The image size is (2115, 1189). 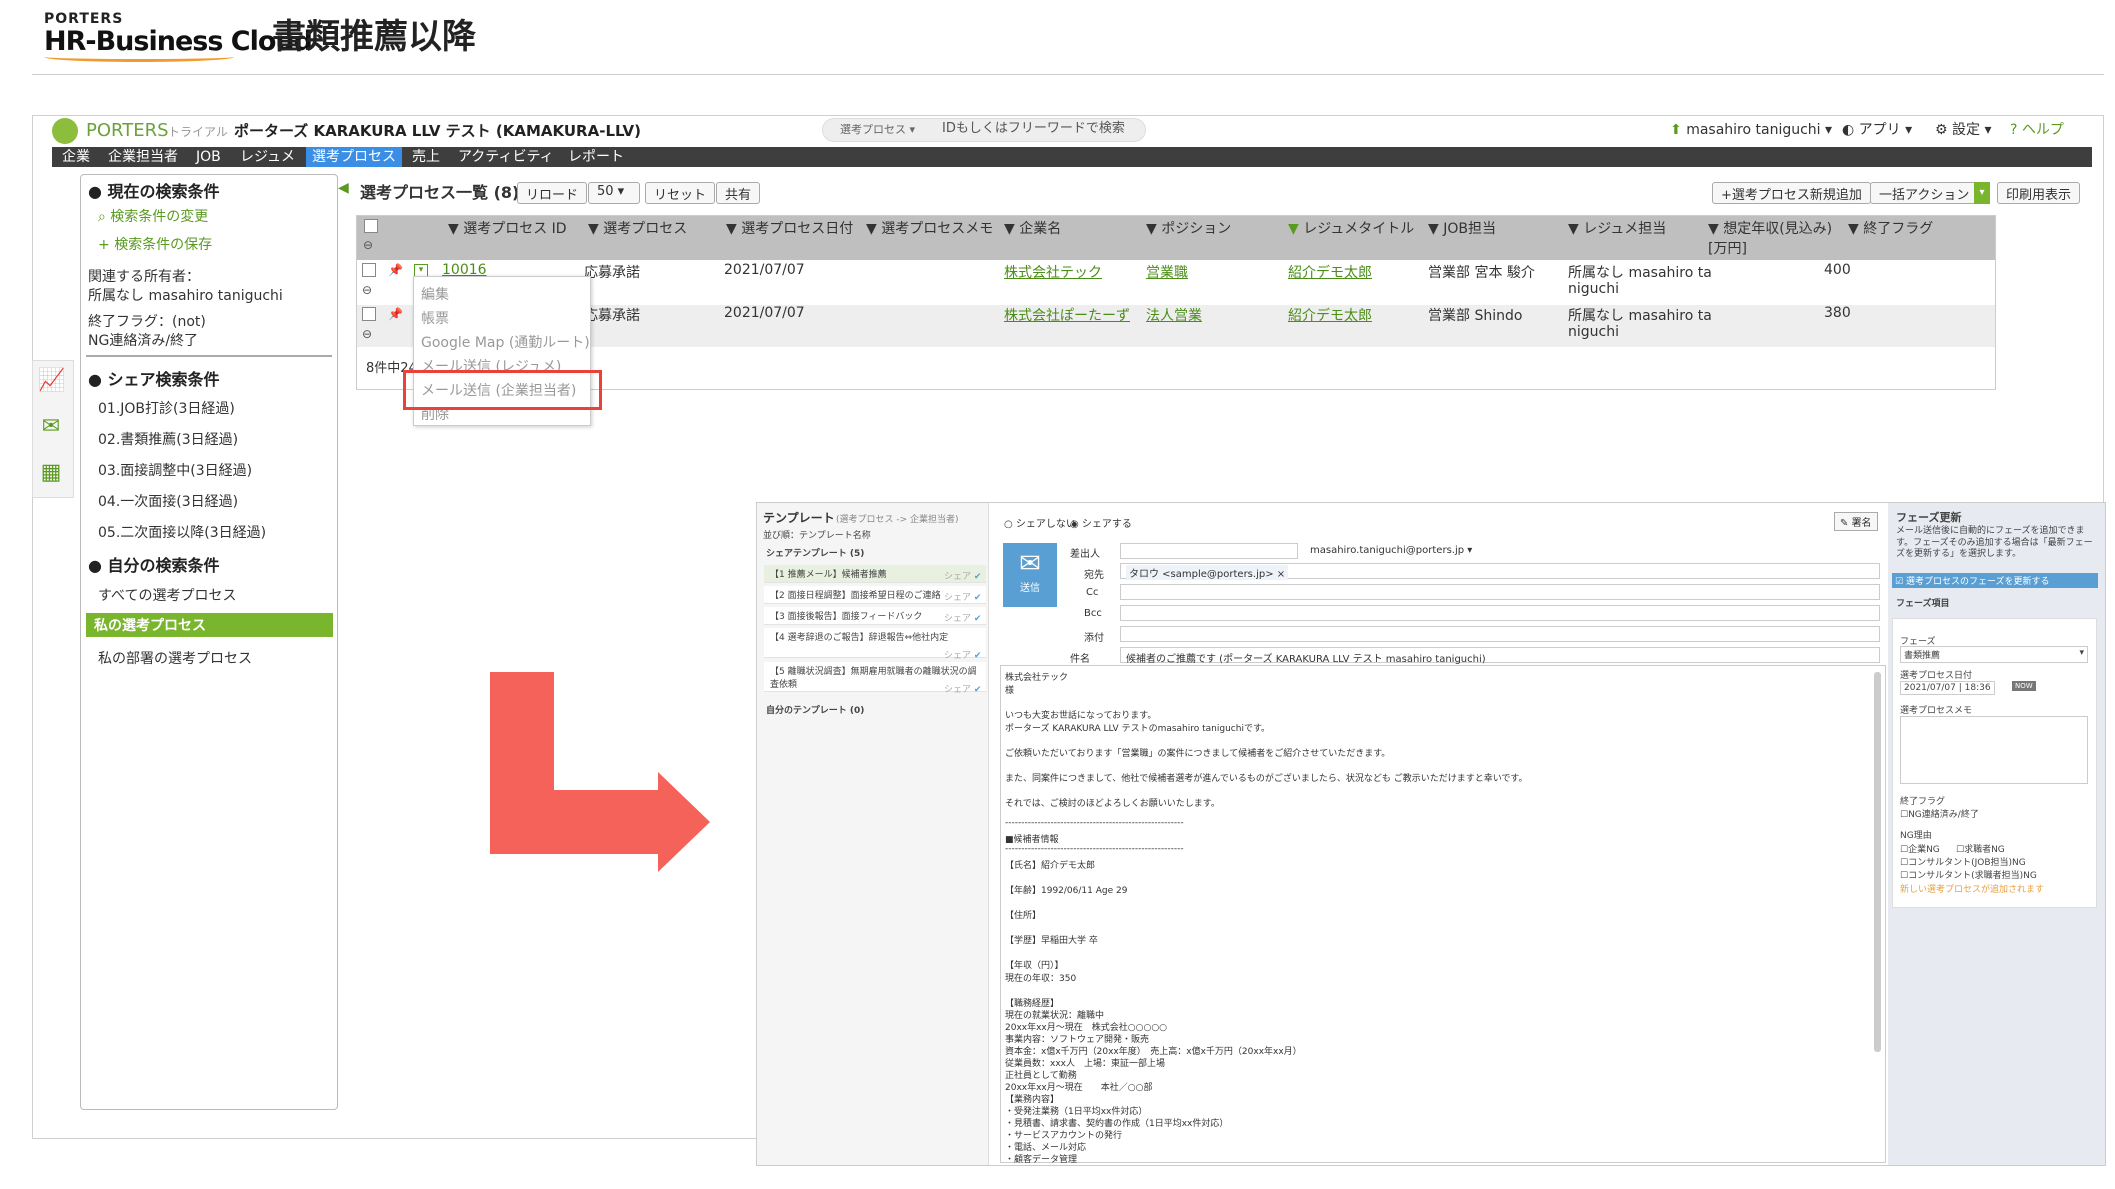 I want to click on ng-checkbox: ☐コンサルタント(JOB担当)NG, so click(x=1963, y=861).